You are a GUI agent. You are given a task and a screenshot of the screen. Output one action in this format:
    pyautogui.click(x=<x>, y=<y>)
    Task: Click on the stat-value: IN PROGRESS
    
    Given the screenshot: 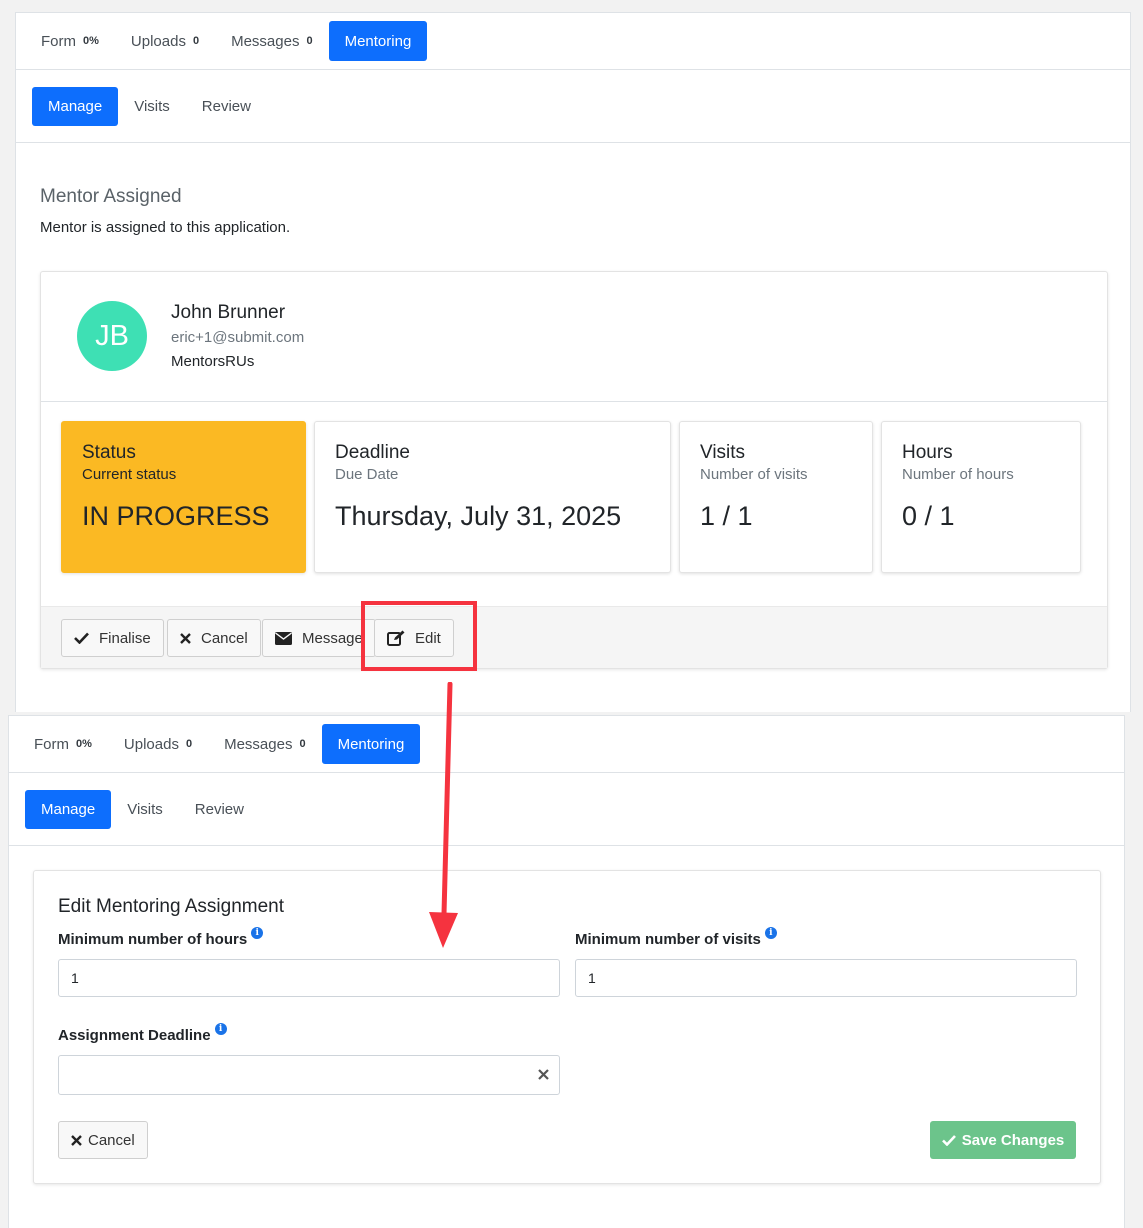 What is the action you would take?
    pyautogui.click(x=176, y=516)
    